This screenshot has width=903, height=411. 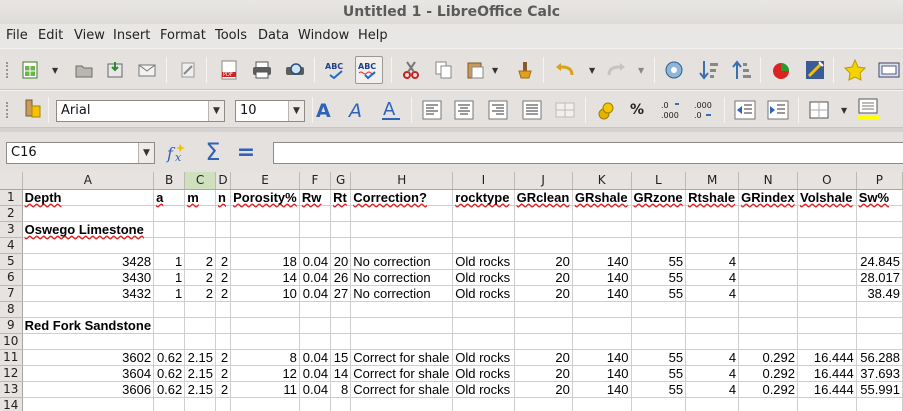 What do you see at coordinates (200, 341) in the screenshot?
I see `cell-c10` at bounding box center [200, 341].